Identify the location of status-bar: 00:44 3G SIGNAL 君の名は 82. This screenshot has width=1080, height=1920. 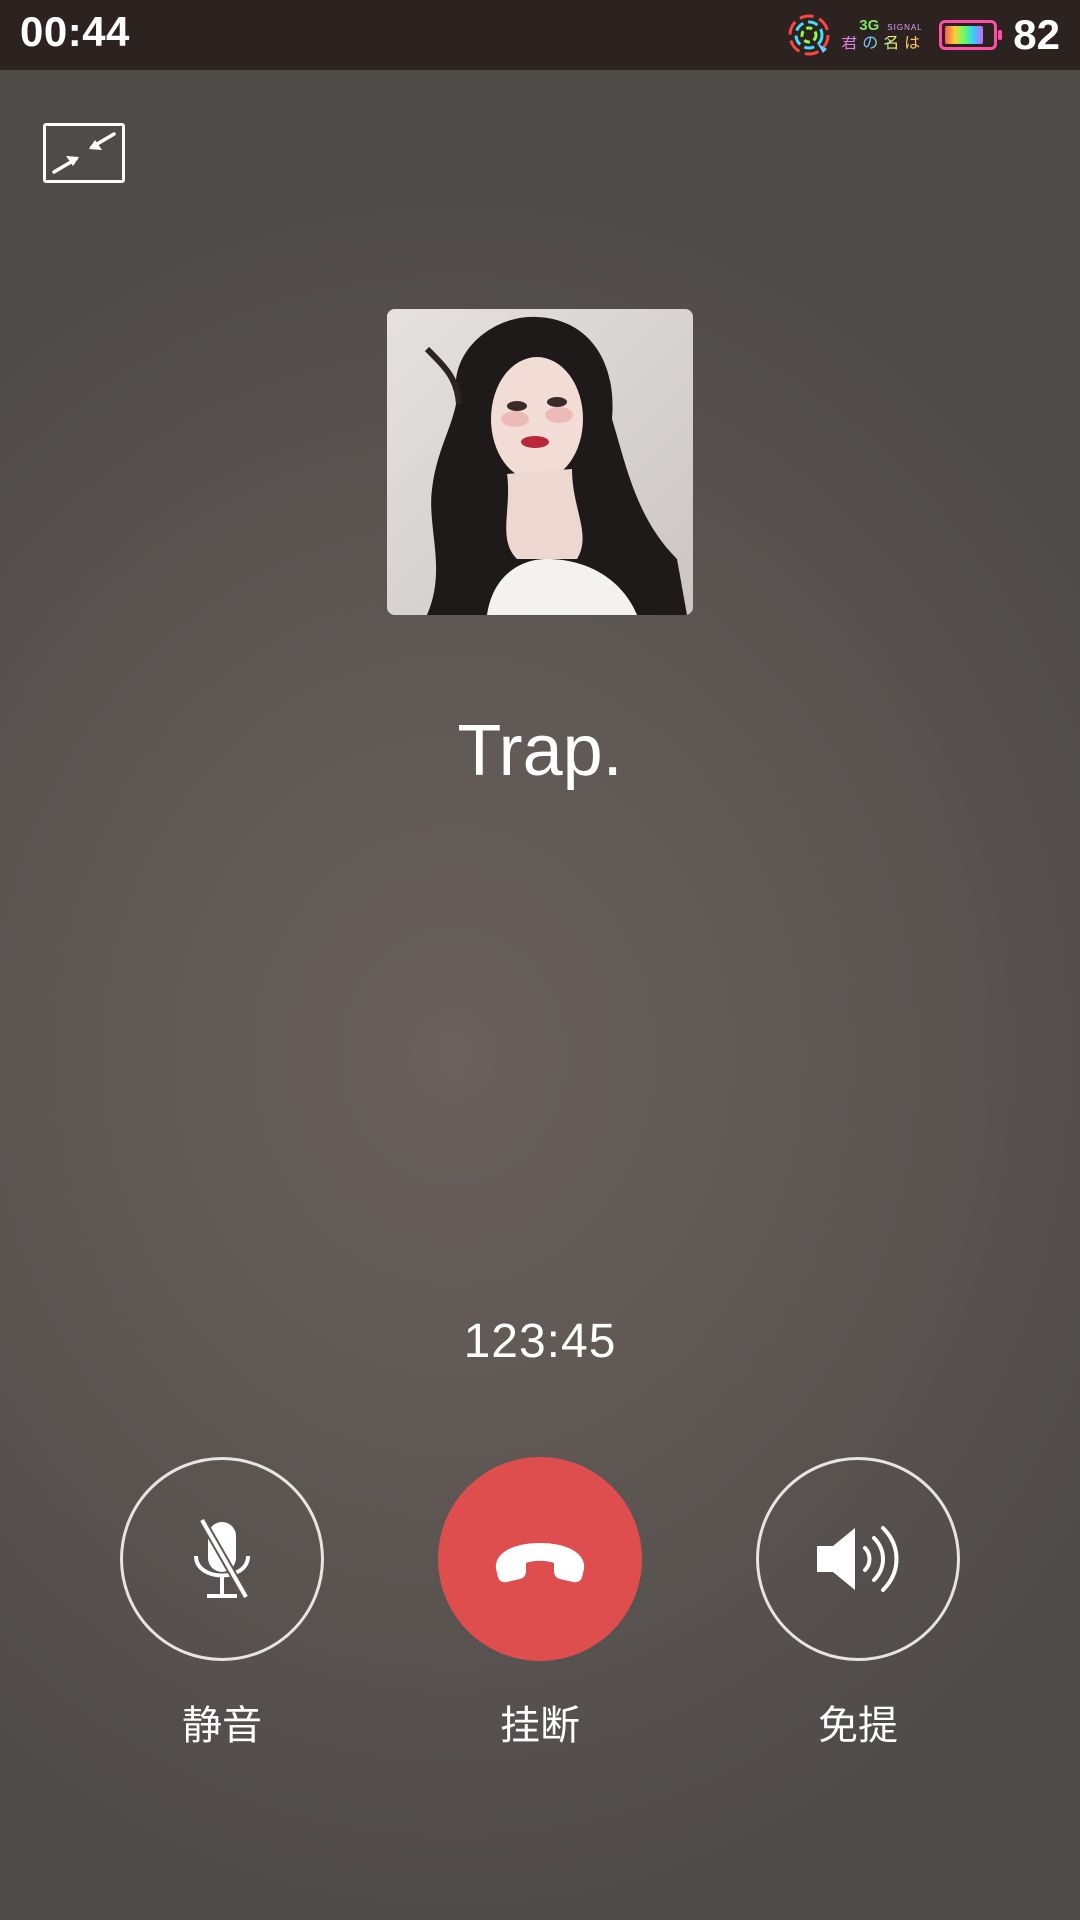
(540, 35).